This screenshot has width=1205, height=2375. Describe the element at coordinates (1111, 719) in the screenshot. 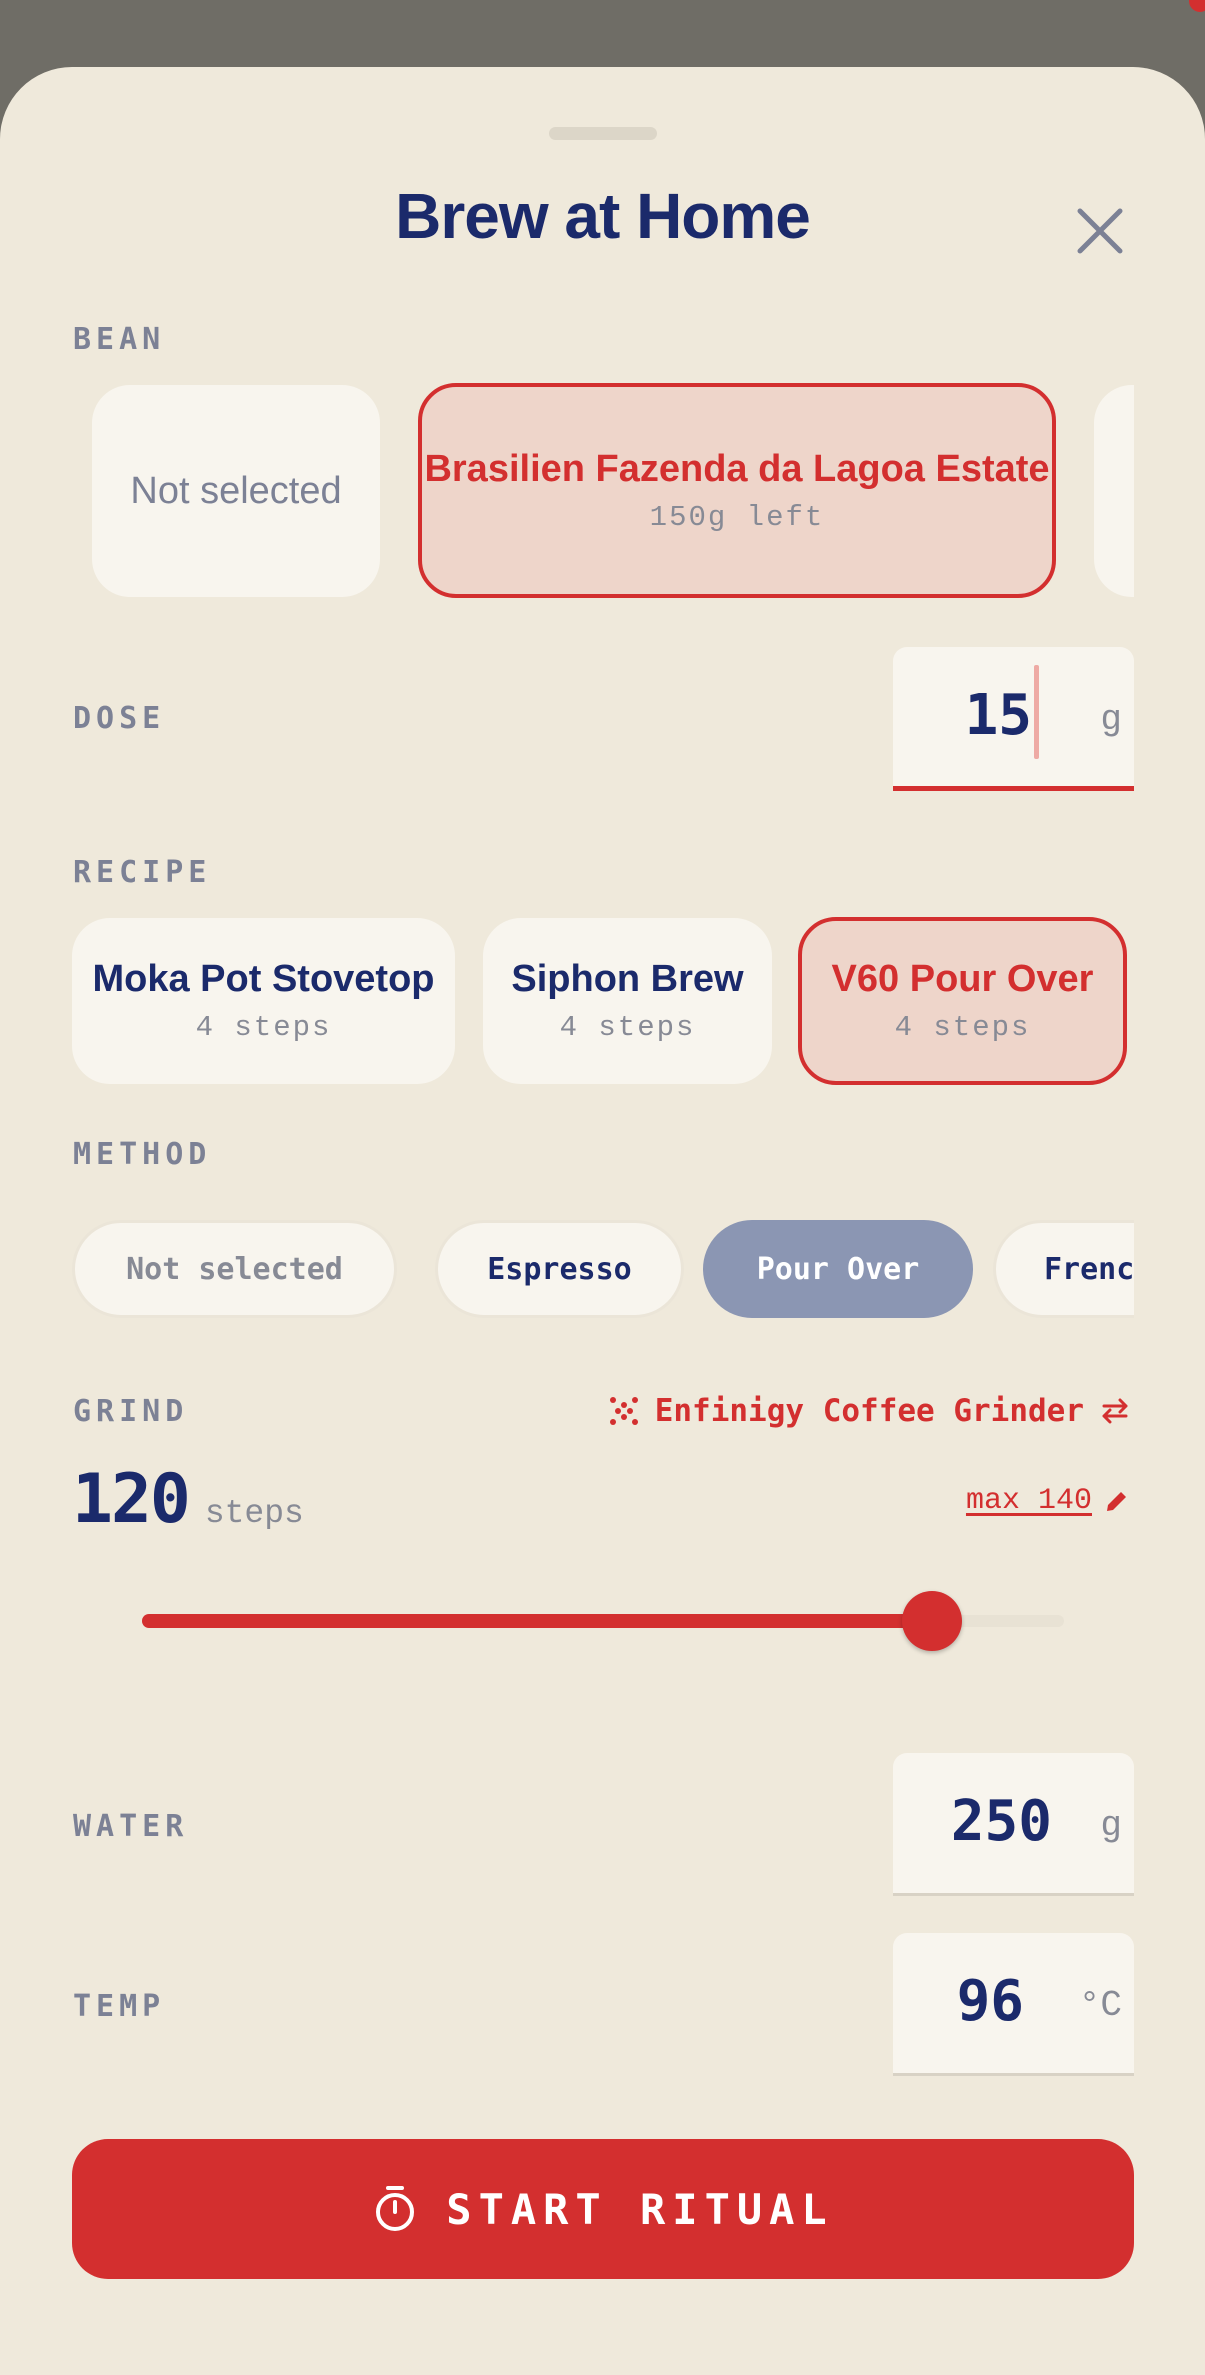

I see `dose-unit: g` at that location.